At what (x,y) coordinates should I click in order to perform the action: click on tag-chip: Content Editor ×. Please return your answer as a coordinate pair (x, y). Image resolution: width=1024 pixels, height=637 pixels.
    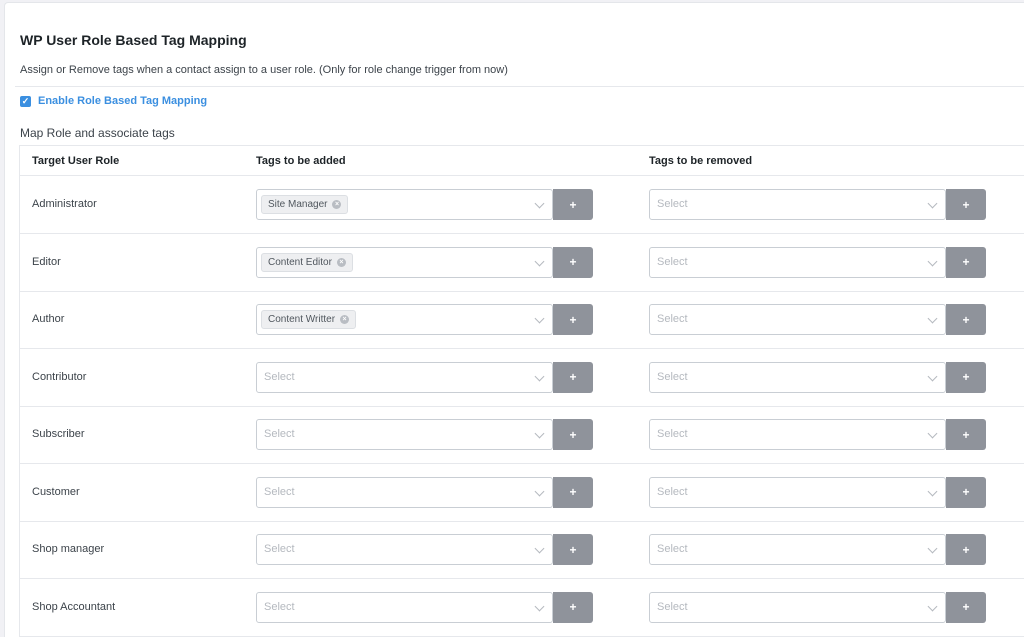
    Looking at the image, I should click on (307, 262).